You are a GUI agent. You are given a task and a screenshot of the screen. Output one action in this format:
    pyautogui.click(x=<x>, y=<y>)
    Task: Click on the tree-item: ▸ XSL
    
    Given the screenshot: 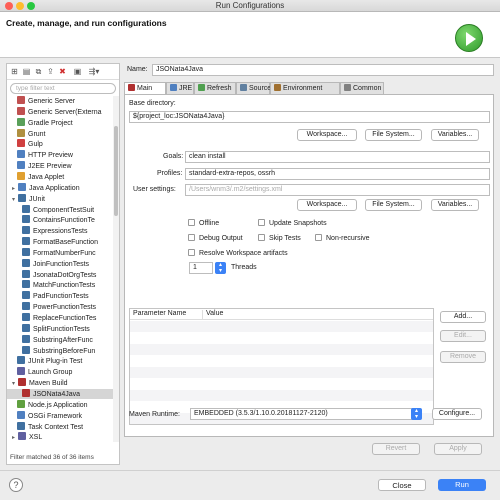 What is the action you would take?
    pyautogui.click(x=60, y=437)
    